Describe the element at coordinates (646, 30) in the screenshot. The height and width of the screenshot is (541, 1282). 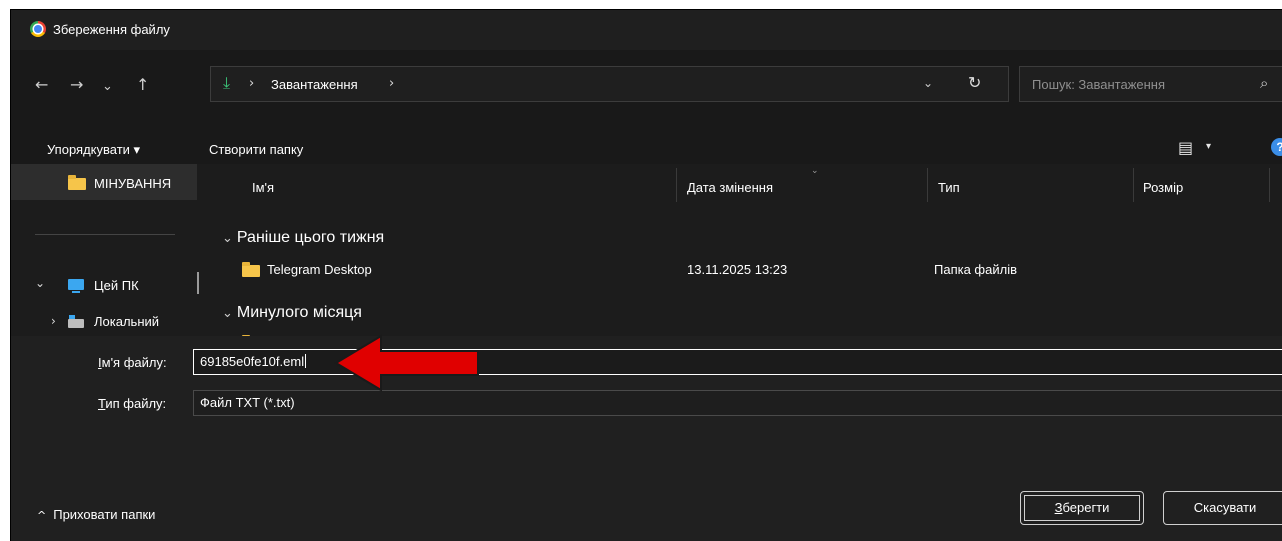
I see `title-bar: Збереження файлу` at that location.